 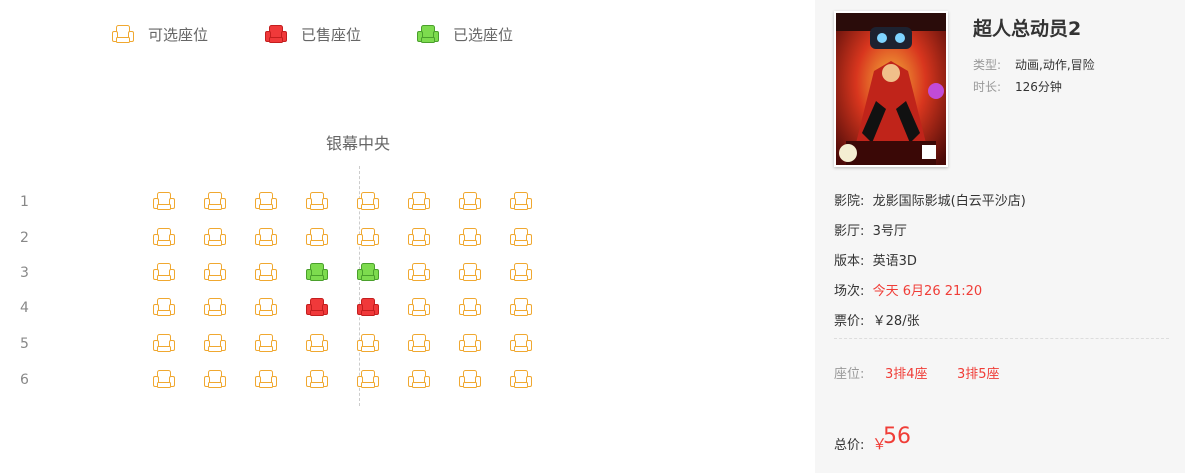 I want to click on info-label: 票价:, so click(x=849, y=321).